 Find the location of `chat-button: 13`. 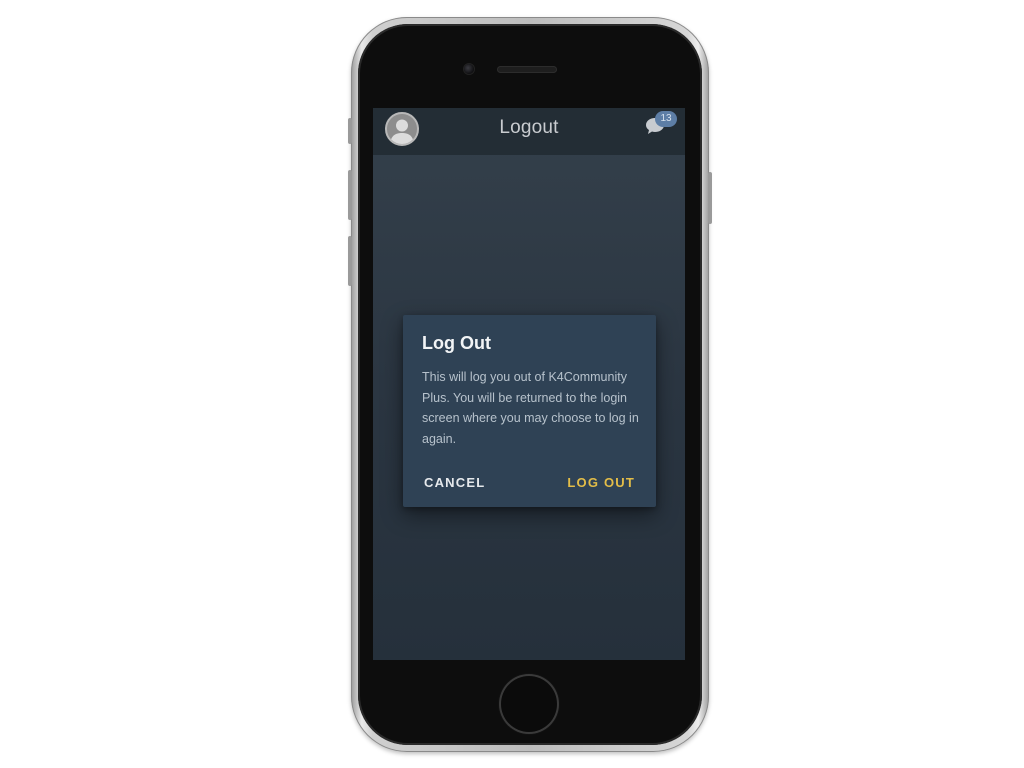

chat-button: 13 is located at coordinates (661, 125).